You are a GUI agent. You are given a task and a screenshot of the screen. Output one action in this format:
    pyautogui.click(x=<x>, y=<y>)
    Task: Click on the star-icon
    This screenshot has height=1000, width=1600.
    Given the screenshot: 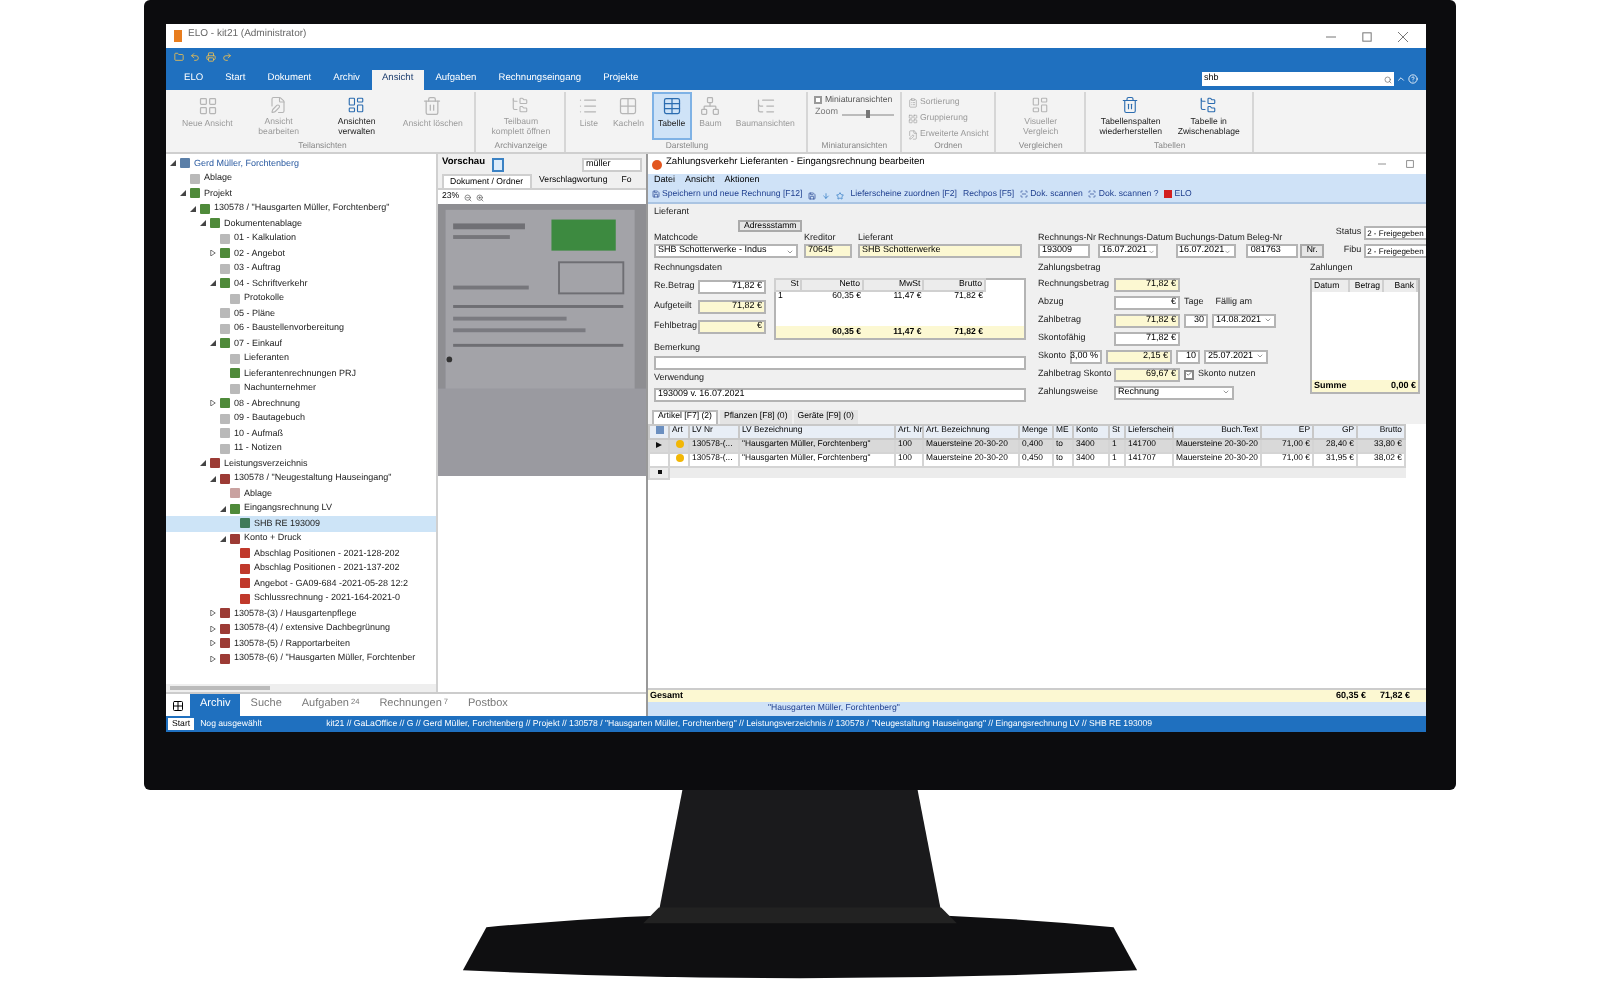 What is the action you would take?
    pyautogui.click(x=840, y=195)
    